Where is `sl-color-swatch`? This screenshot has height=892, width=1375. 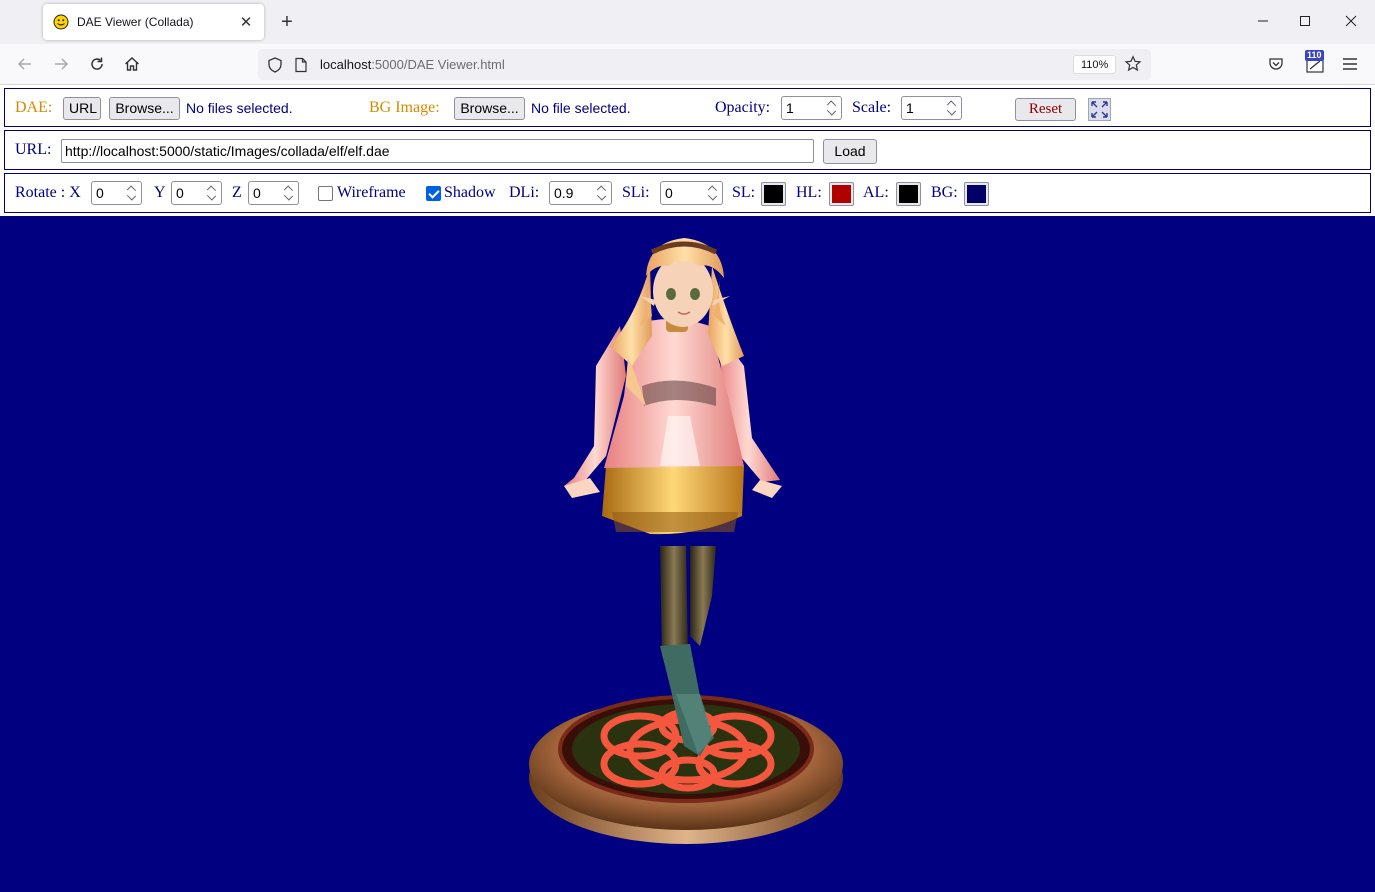 sl-color-swatch is located at coordinates (773, 194).